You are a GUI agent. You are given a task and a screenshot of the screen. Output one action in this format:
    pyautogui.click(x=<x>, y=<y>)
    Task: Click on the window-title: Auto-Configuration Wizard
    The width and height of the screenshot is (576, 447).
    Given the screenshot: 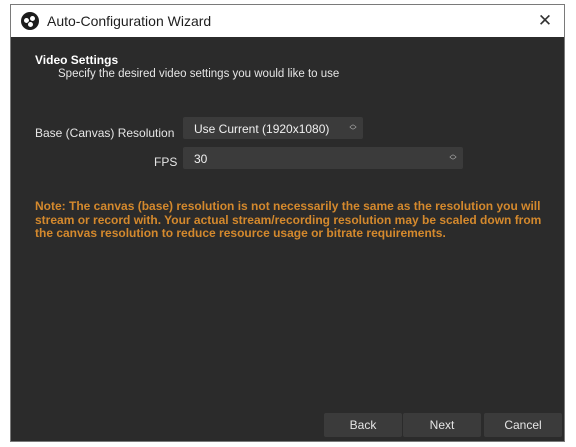 What is the action you would take?
    pyautogui.click(x=129, y=21)
    